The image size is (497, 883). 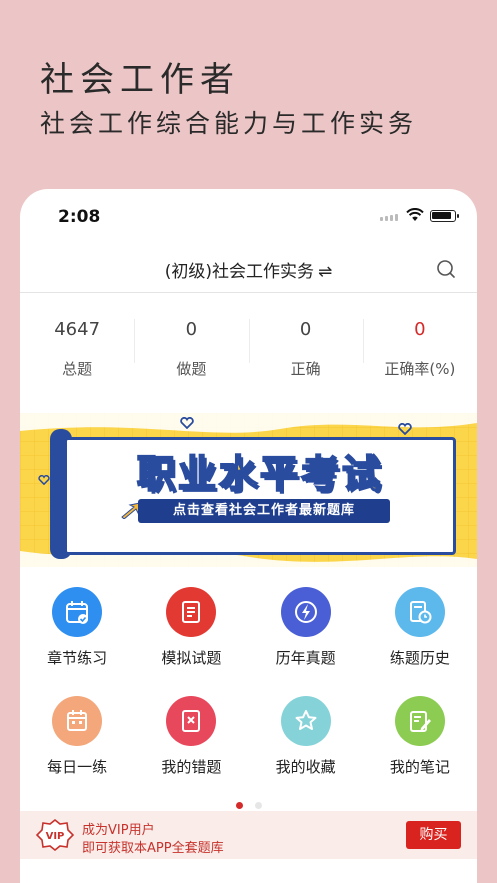 What do you see at coordinates (444, 216) in the screenshot?
I see `battery-icon` at bounding box center [444, 216].